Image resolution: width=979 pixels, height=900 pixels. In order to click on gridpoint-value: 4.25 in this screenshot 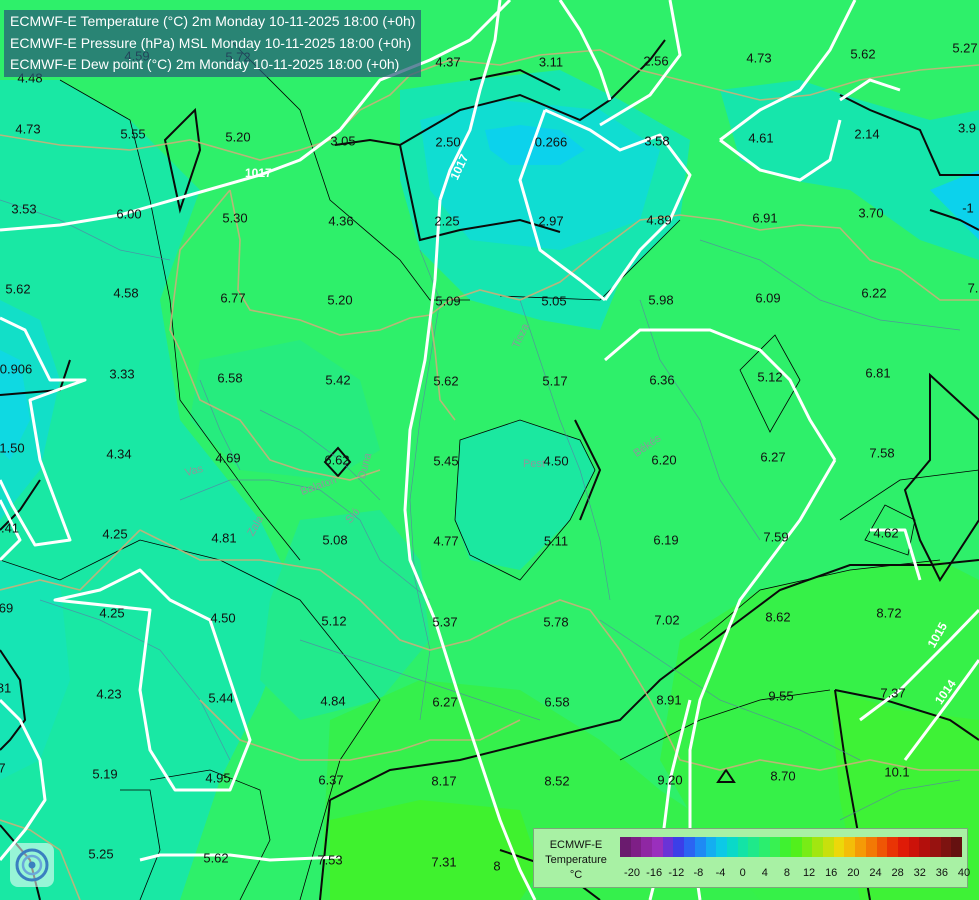, I will do `click(115, 534)`.